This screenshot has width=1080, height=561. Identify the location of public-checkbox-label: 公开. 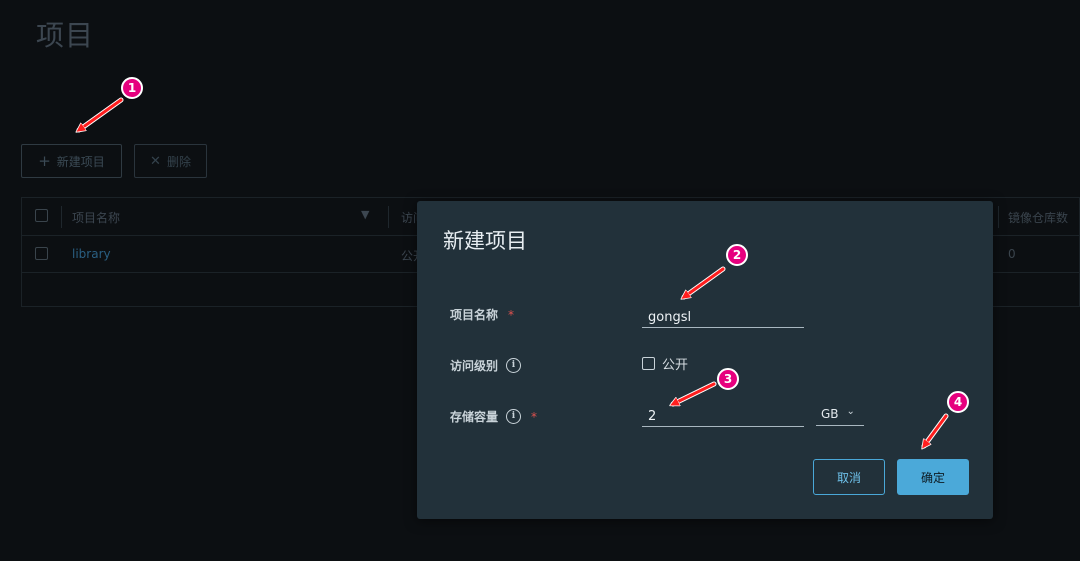
(675, 363).